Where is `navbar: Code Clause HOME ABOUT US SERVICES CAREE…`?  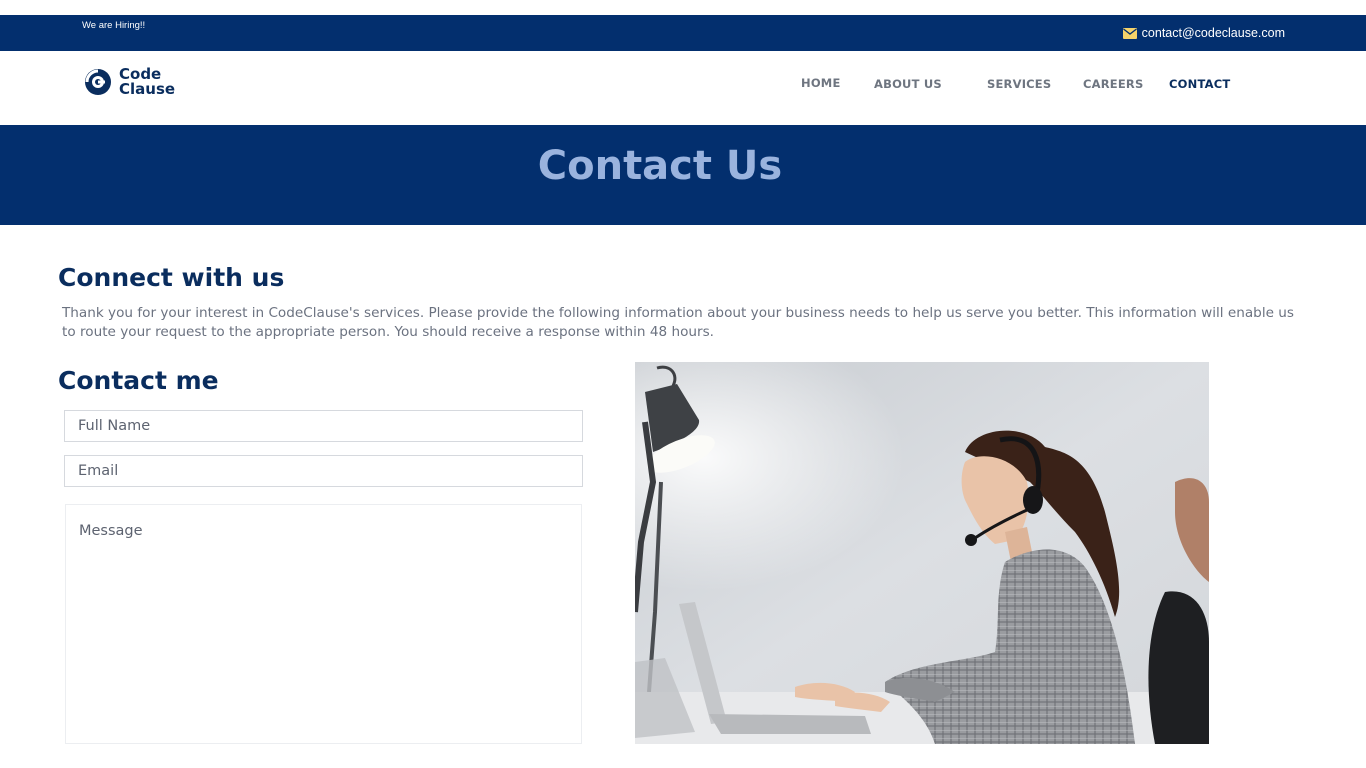 navbar: Code Clause HOME ABOUT US SERVICES CAREE… is located at coordinates (683, 88).